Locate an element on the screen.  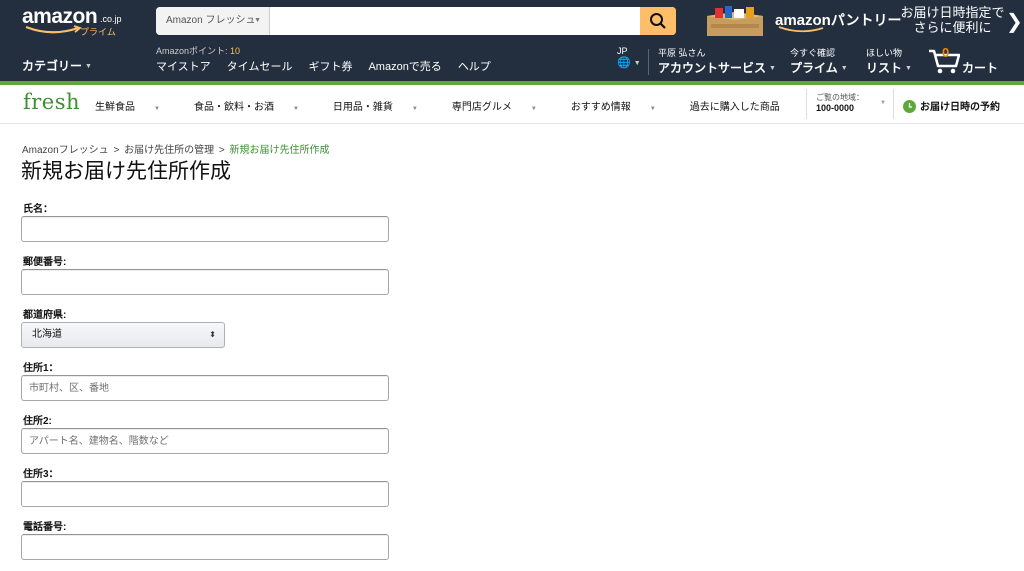
pantry-product: パントリー is located at coordinates (866, 20).